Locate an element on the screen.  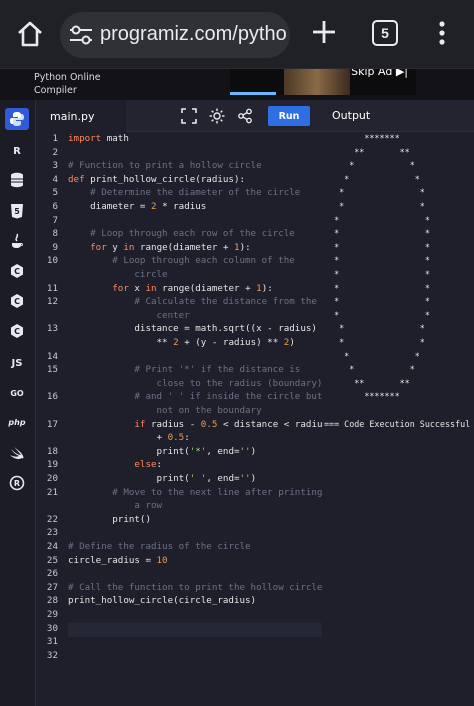
code-line: 15 # Print '*' if the distance is is located at coordinates (179, 370).